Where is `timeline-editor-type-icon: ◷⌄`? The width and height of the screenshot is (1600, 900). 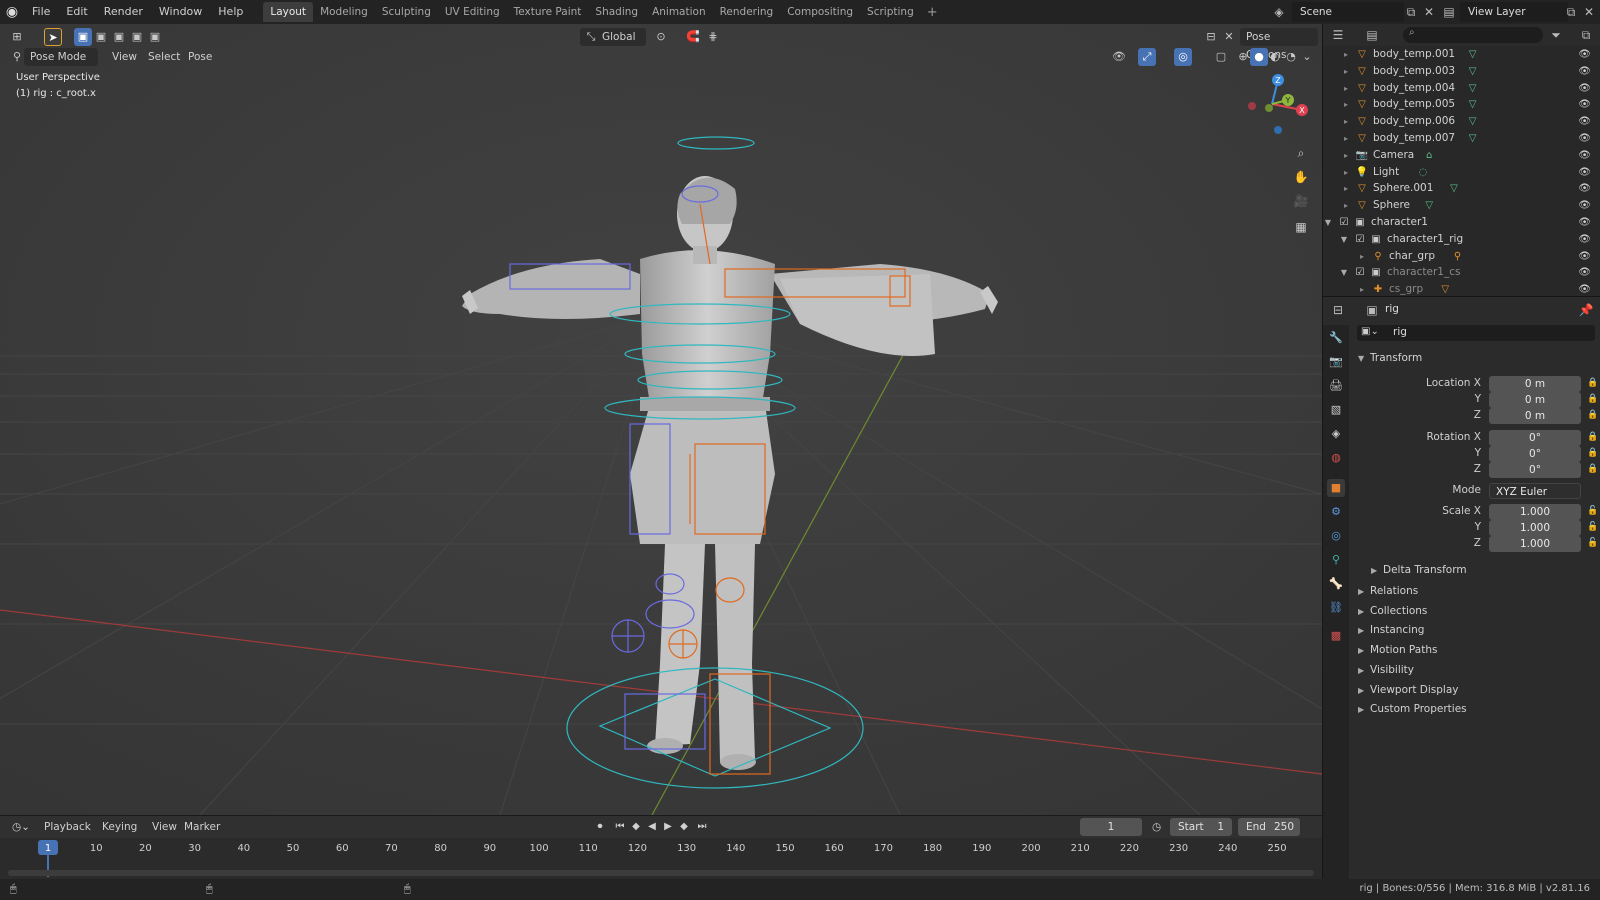 timeline-editor-type-icon: ◷⌄ is located at coordinates (21, 827).